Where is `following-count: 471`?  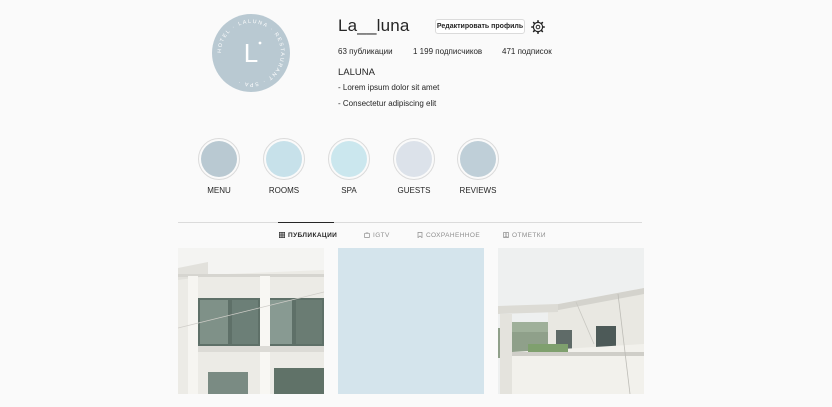 following-count: 471 is located at coordinates (509, 51).